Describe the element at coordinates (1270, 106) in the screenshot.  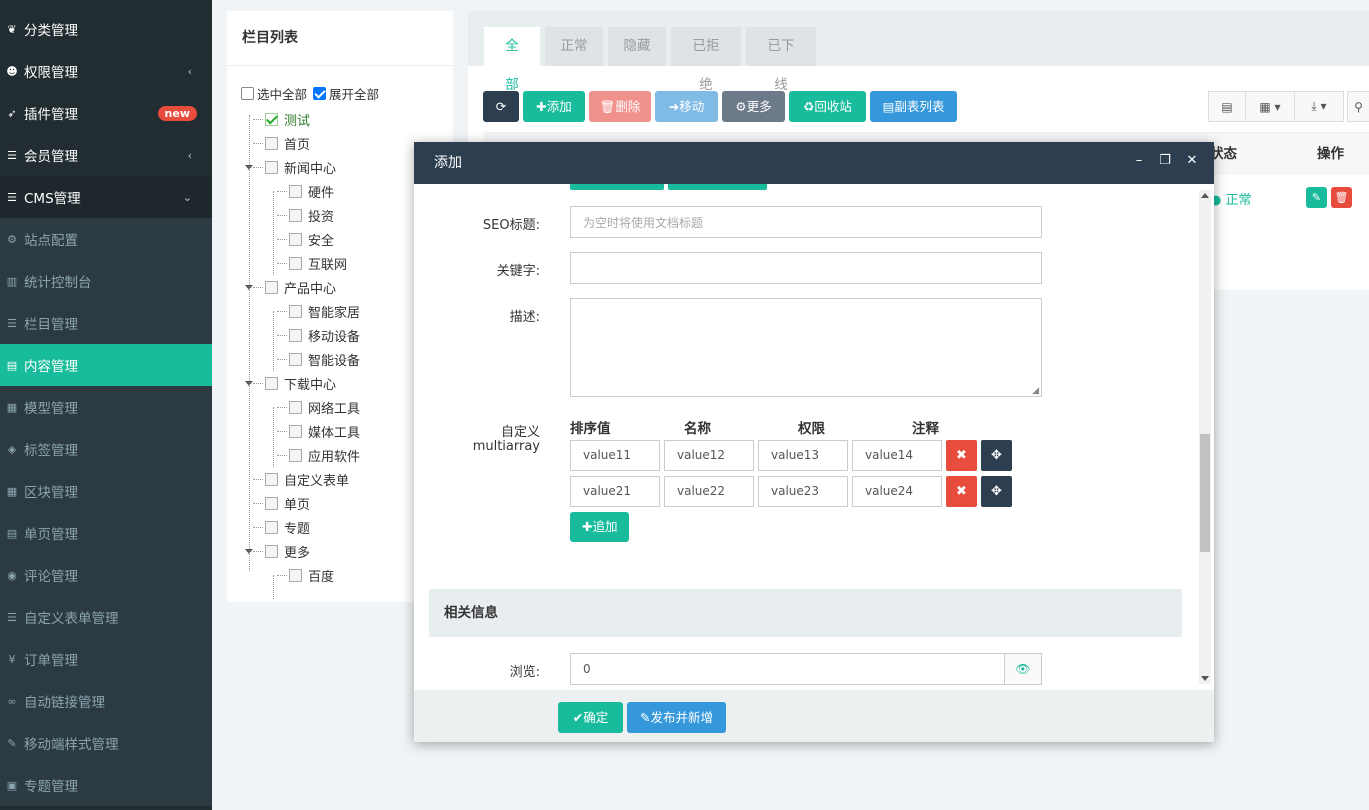
I see `columns-button: ▦ ▾` at that location.